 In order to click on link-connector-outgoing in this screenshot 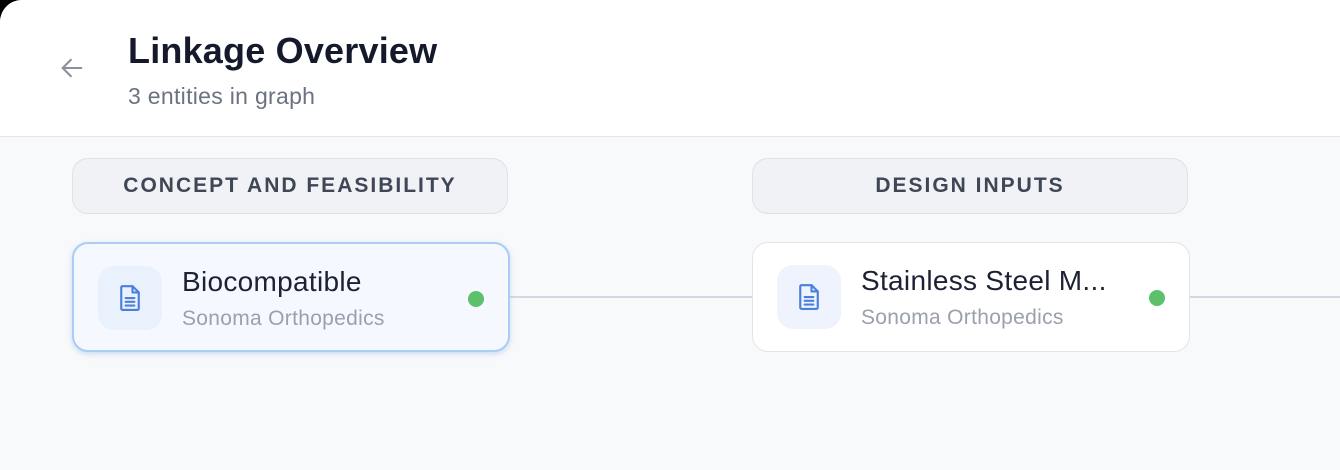, I will do `click(1265, 297)`.